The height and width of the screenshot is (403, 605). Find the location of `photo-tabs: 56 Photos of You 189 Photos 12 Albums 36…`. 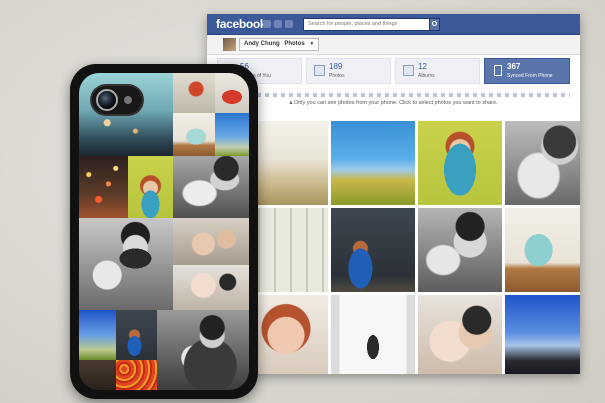

photo-tabs: 56 Photos of You 189 Photos 12 Albums 36… is located at coordinates (393, 71).